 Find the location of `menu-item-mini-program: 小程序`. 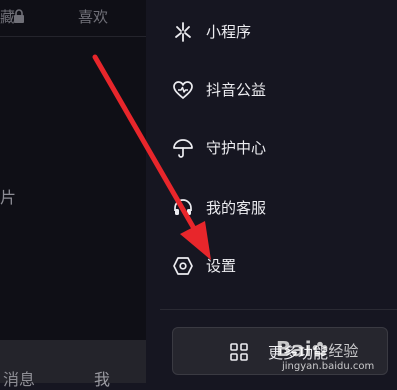

menu-item-mini-program: 小程序 is located at coordinates (271, 32).